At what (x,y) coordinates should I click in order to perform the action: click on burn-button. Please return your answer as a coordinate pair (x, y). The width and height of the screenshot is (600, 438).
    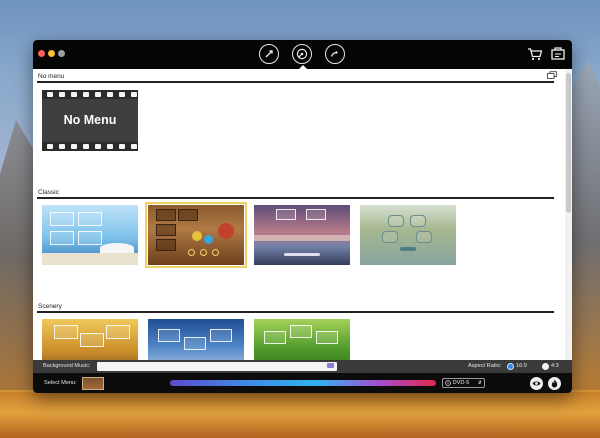
    Looking at the image, I should click on (554, 383).